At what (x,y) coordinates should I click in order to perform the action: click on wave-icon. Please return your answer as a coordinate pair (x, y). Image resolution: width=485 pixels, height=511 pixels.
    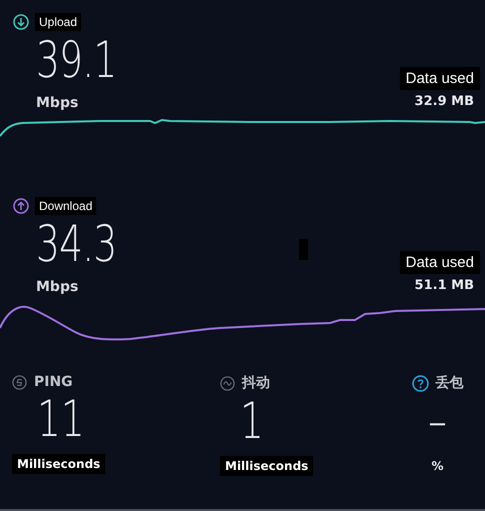
    Looking at the image, I should click on (227, 383).